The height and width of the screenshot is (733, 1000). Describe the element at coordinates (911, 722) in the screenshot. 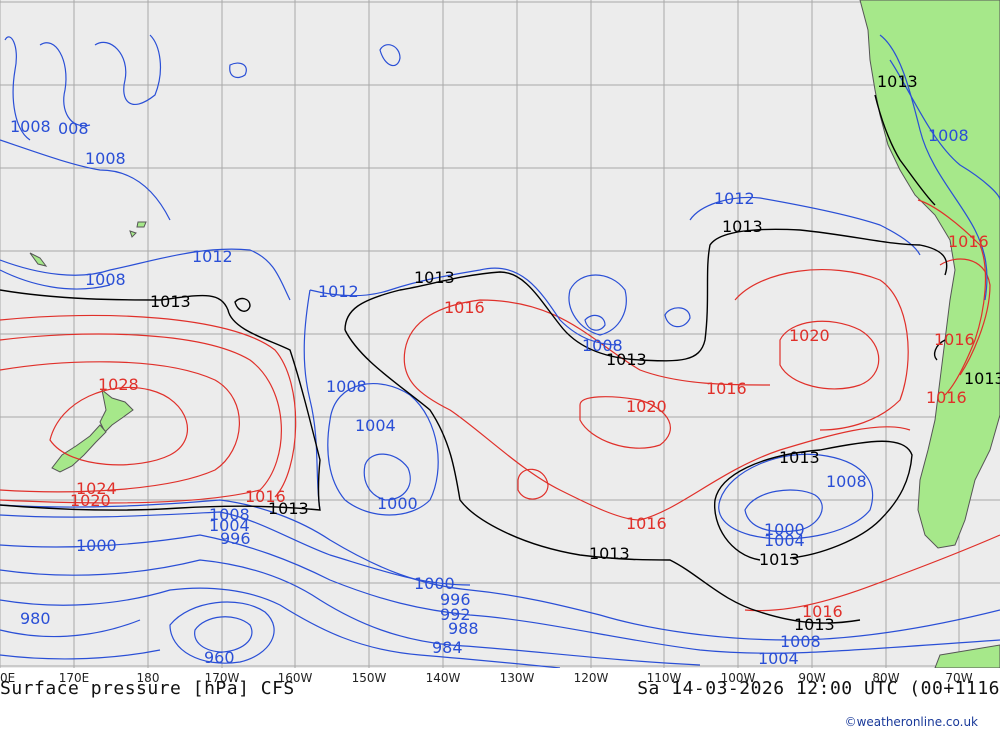

I see `credit-link: ©weatheronline.co.uk` at that location.